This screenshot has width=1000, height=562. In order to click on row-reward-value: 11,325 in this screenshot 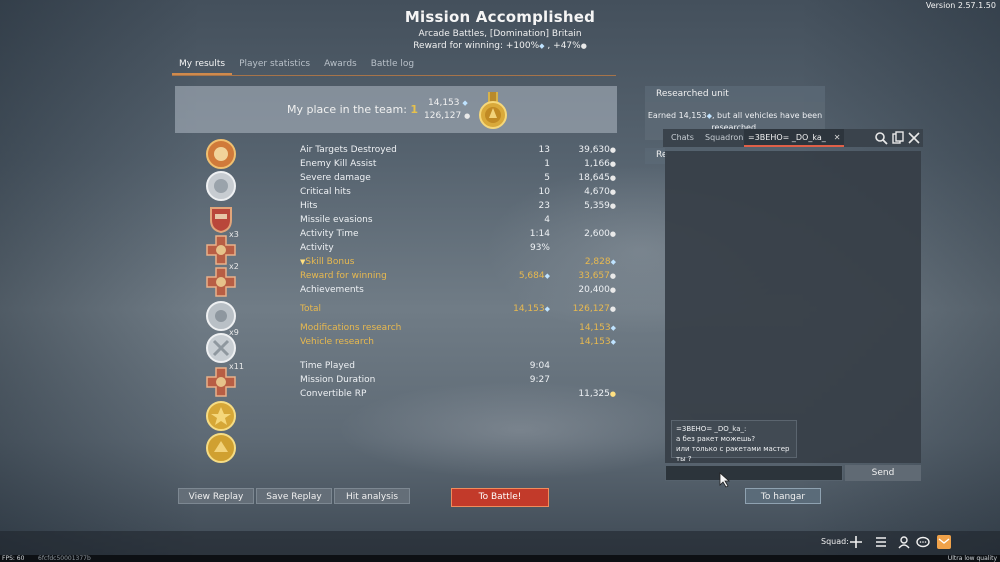, I will do `click(594, 394)`.